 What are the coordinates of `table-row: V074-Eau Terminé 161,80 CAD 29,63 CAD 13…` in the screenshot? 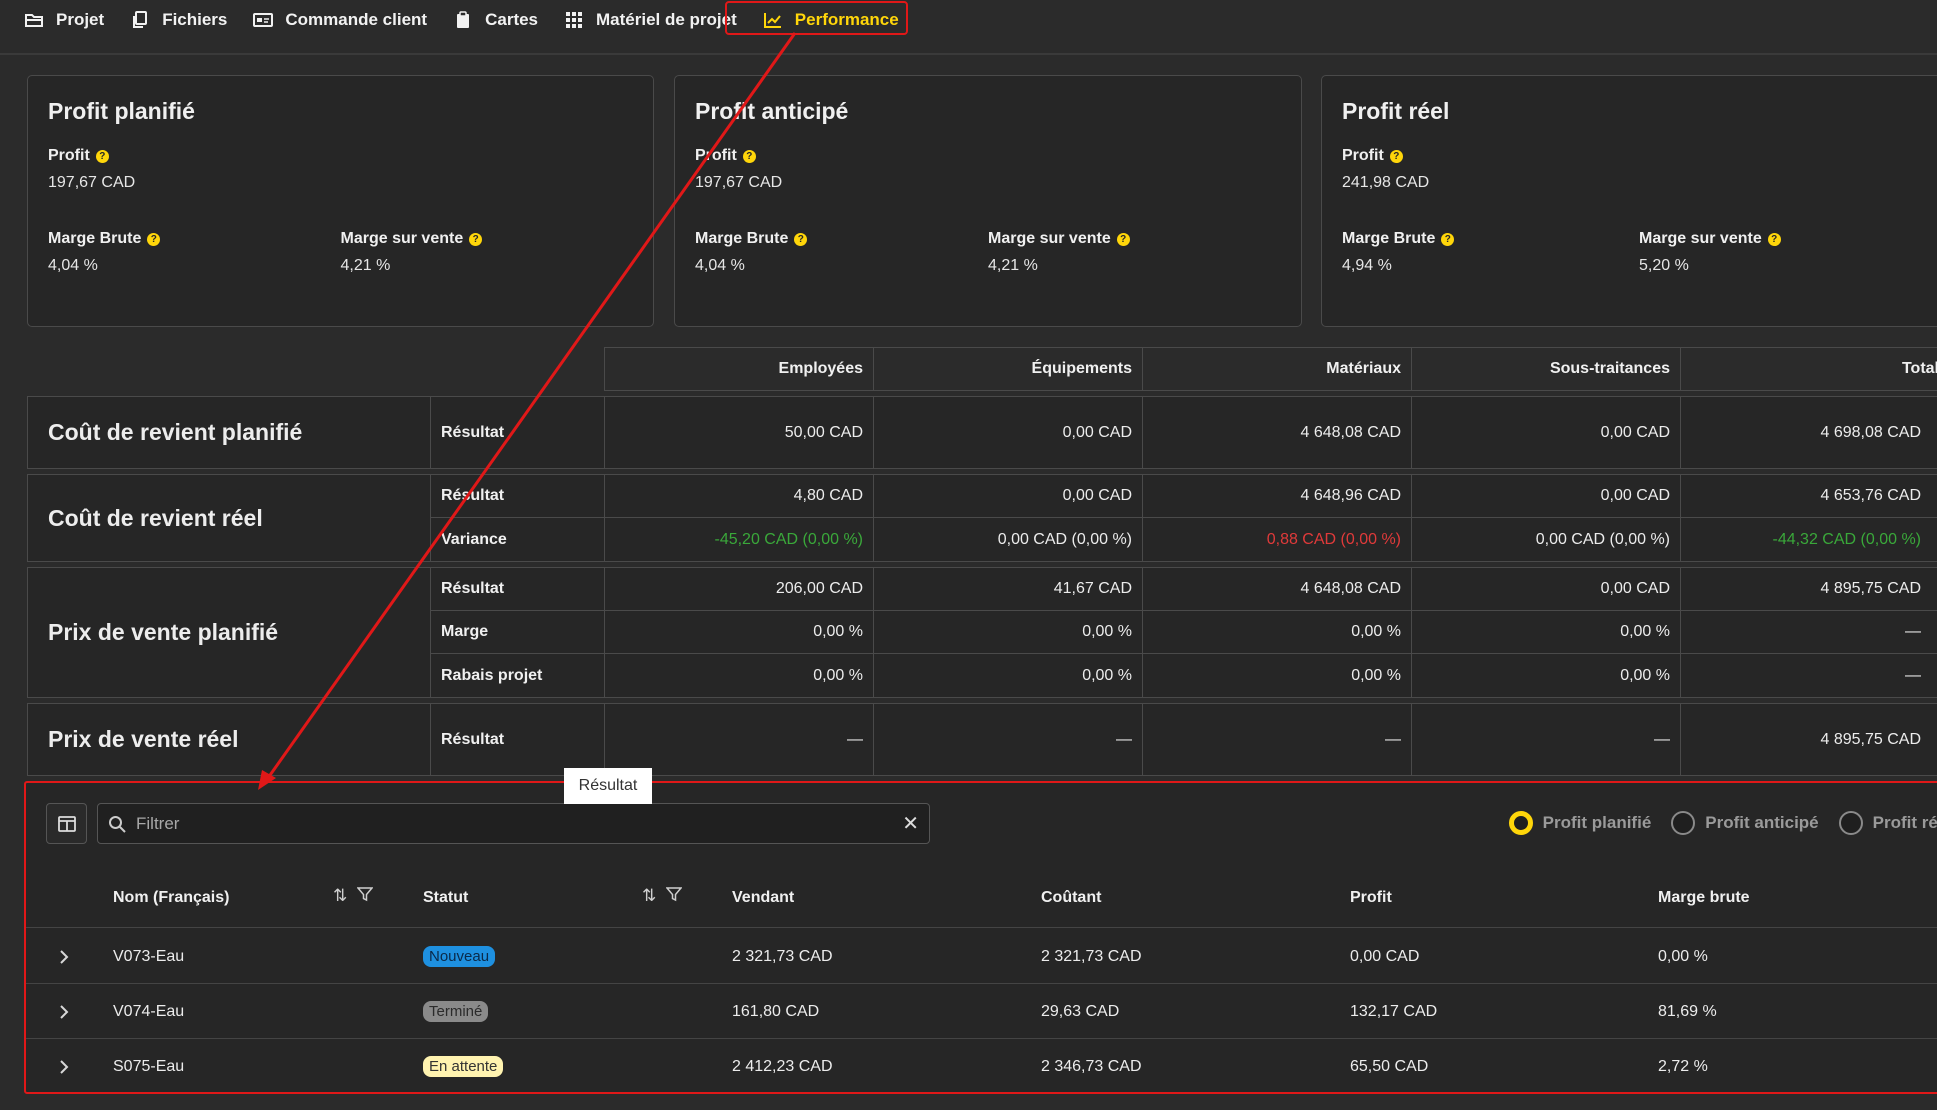 It's located at (981, 1011).